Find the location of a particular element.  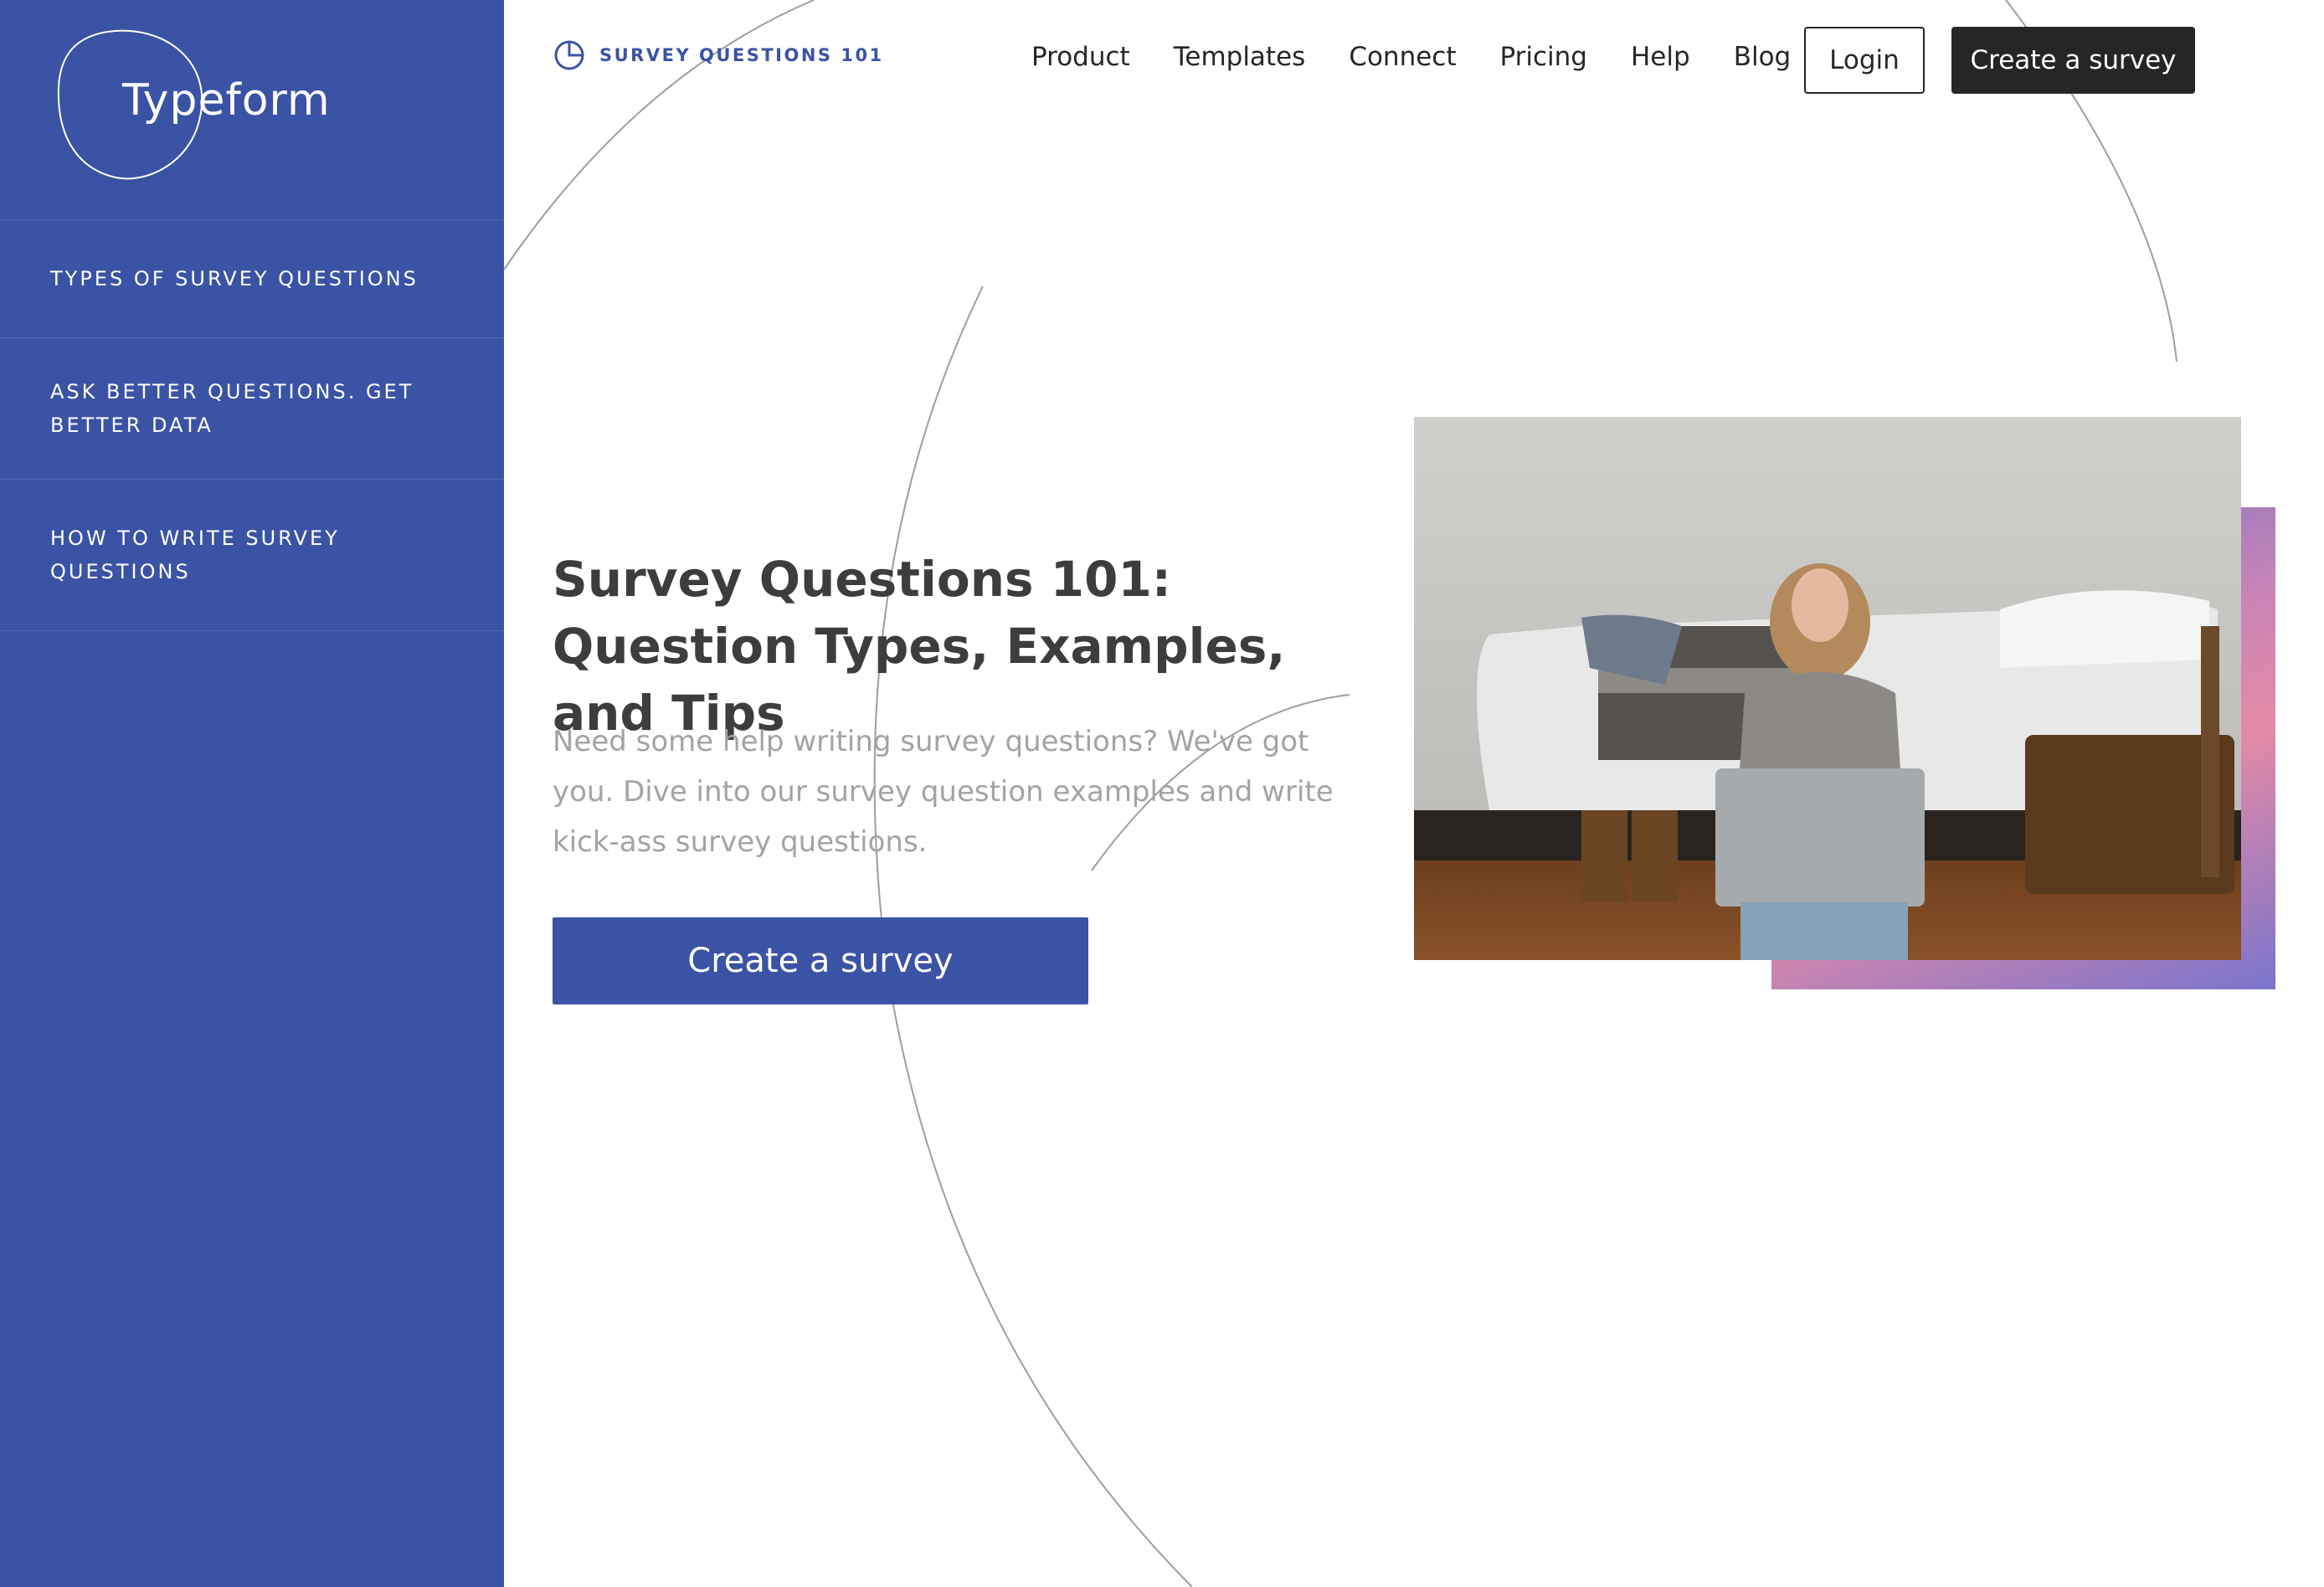

login-button: Login is located at coordinates (1865, 61).